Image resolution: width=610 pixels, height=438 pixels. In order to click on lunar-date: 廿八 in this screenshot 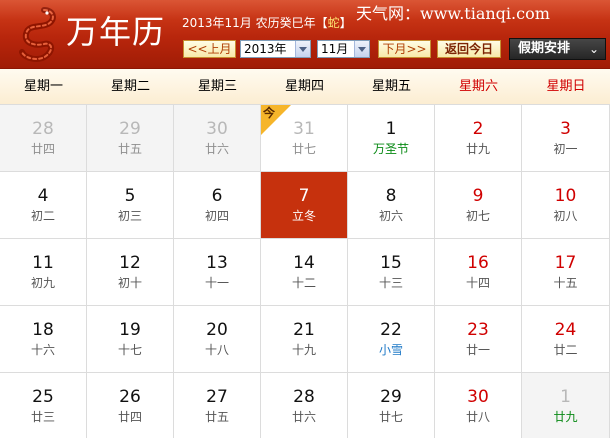, I will do `click(477, 417)`.